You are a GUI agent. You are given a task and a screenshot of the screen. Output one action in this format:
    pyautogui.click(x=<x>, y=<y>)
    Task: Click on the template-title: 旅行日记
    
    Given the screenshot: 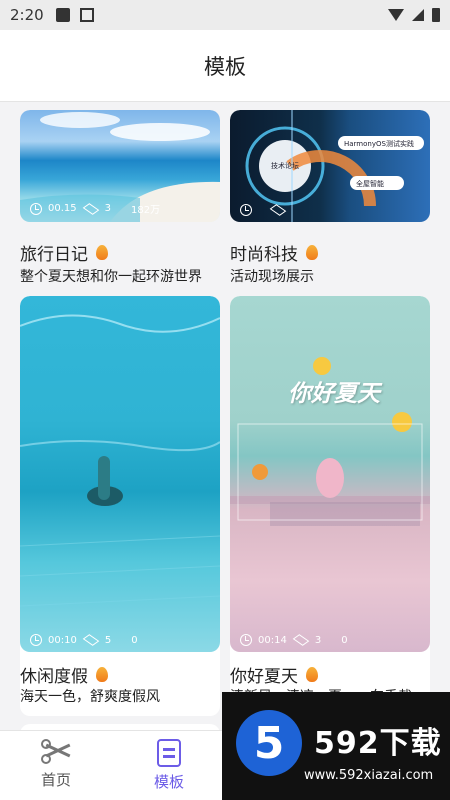 What is the action you would take?
    pyautogui.click(x=54, y=255)
    